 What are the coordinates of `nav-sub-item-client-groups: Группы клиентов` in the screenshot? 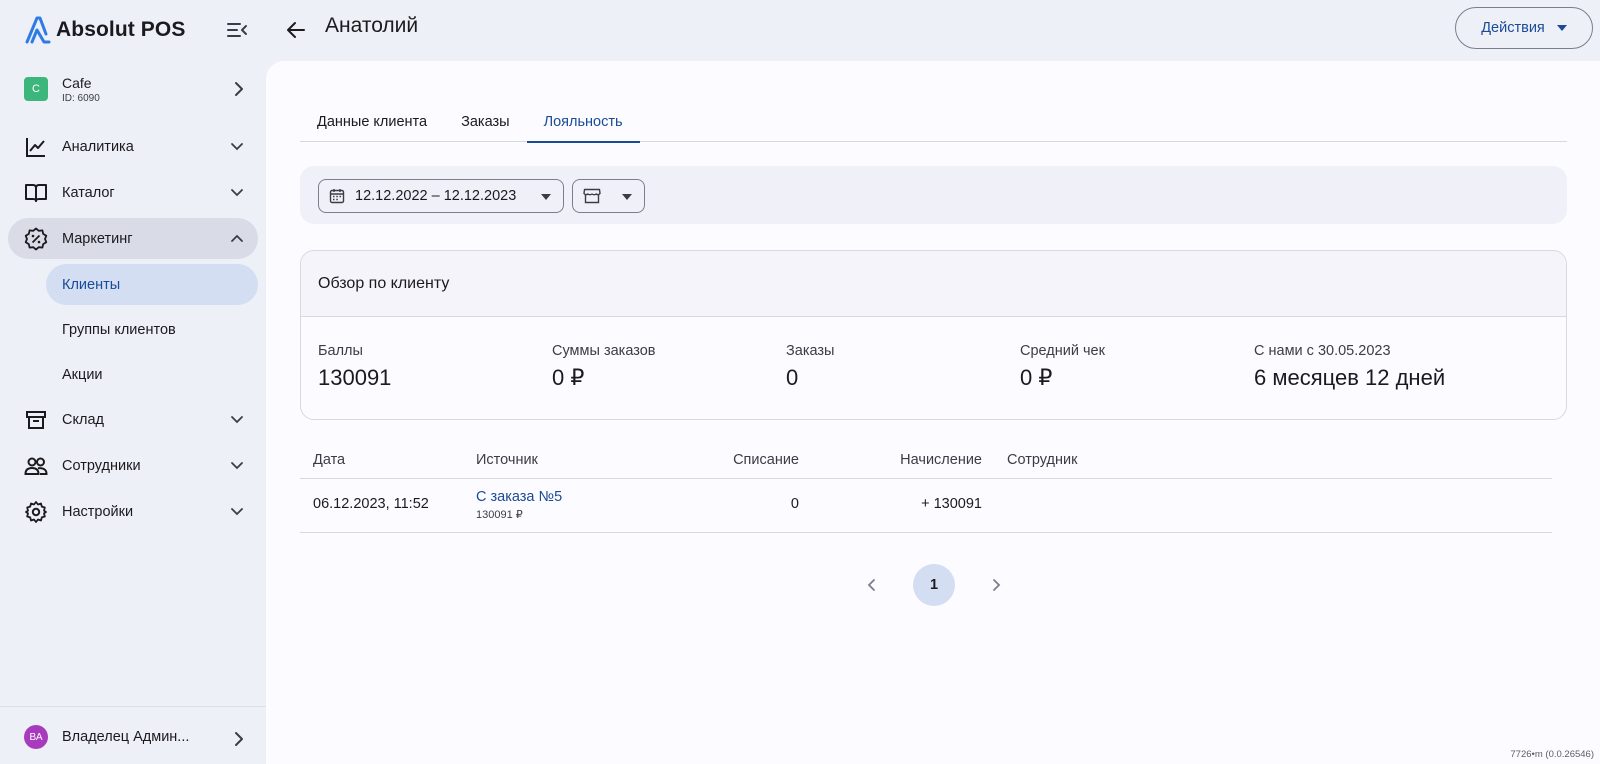 It's located at (152, 329).